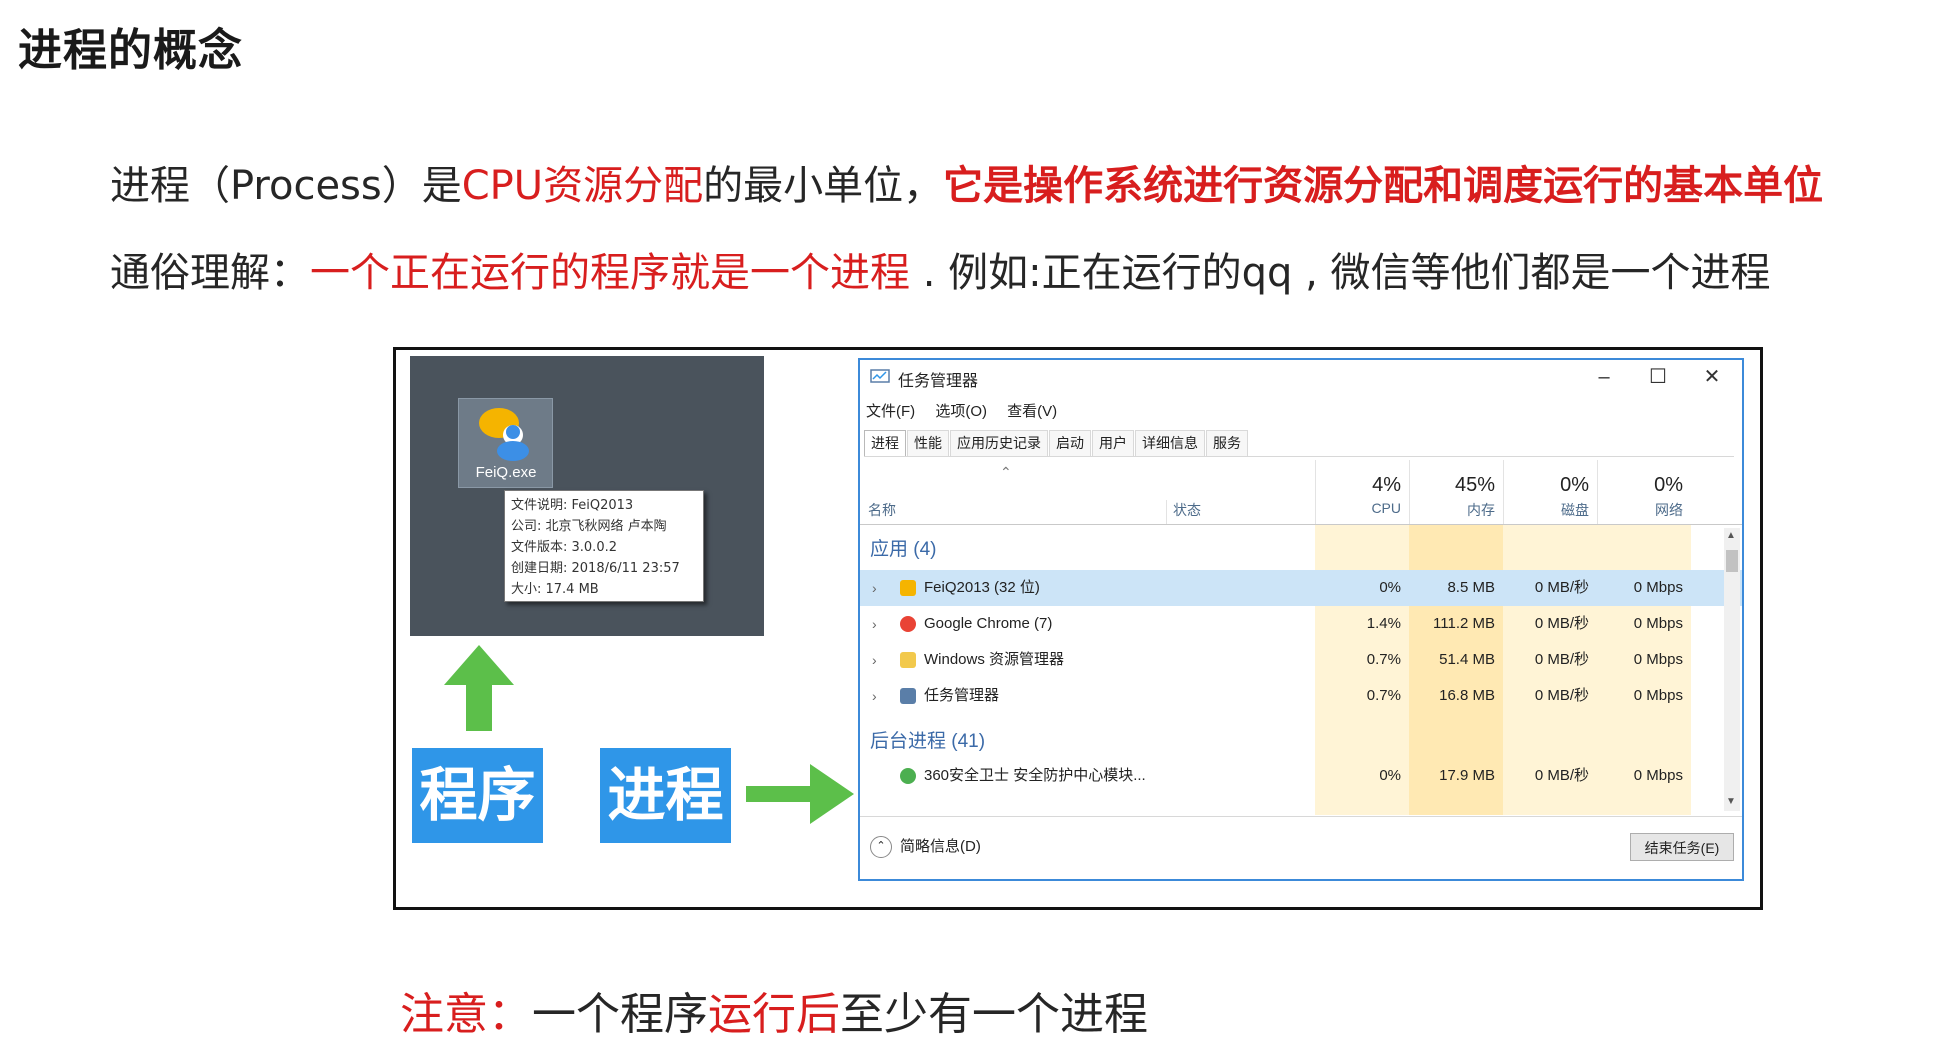 The width and height of the screenshot is (1948, 1047). What do you see at coordinates (890, 411) in the screenshot?
I see `menu-file: 文件(F)` at bounding box center [890, 411].